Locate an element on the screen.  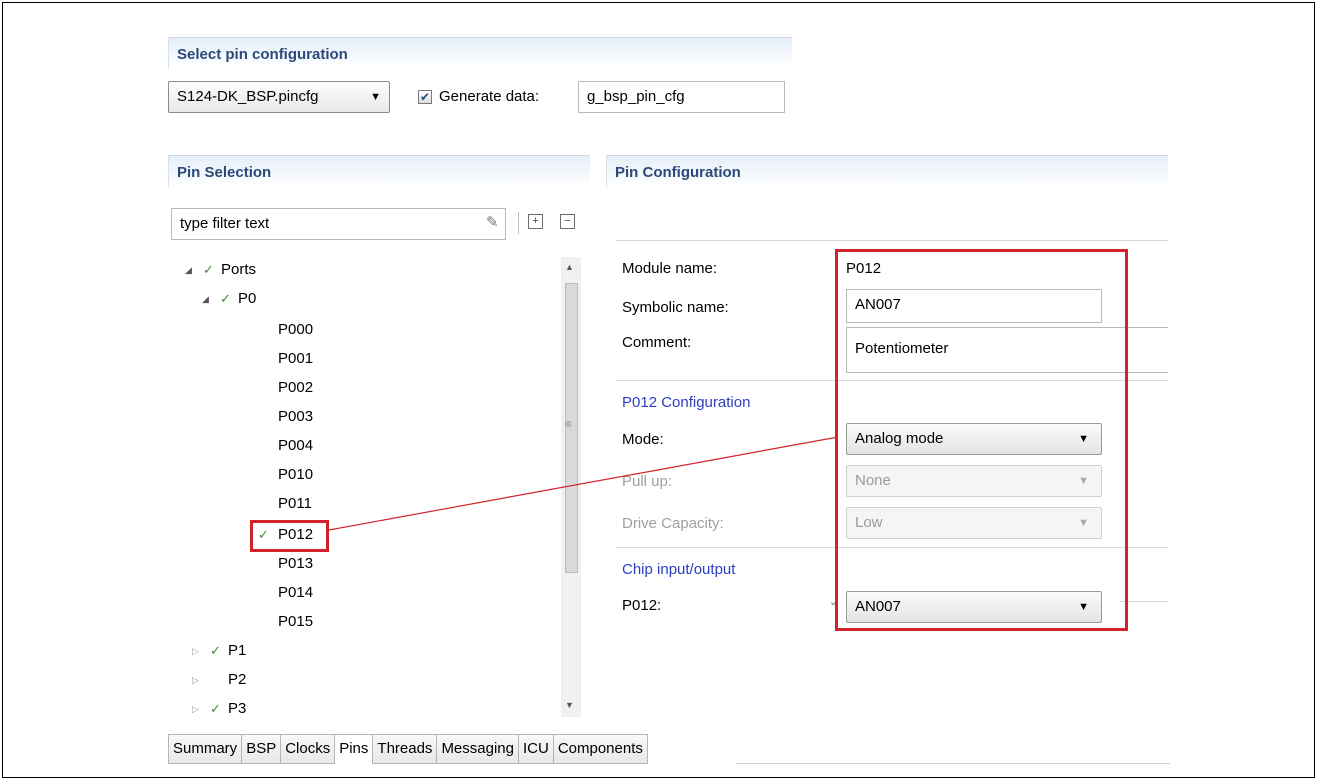
tab-components: Components is located at coordinates (600, 749).